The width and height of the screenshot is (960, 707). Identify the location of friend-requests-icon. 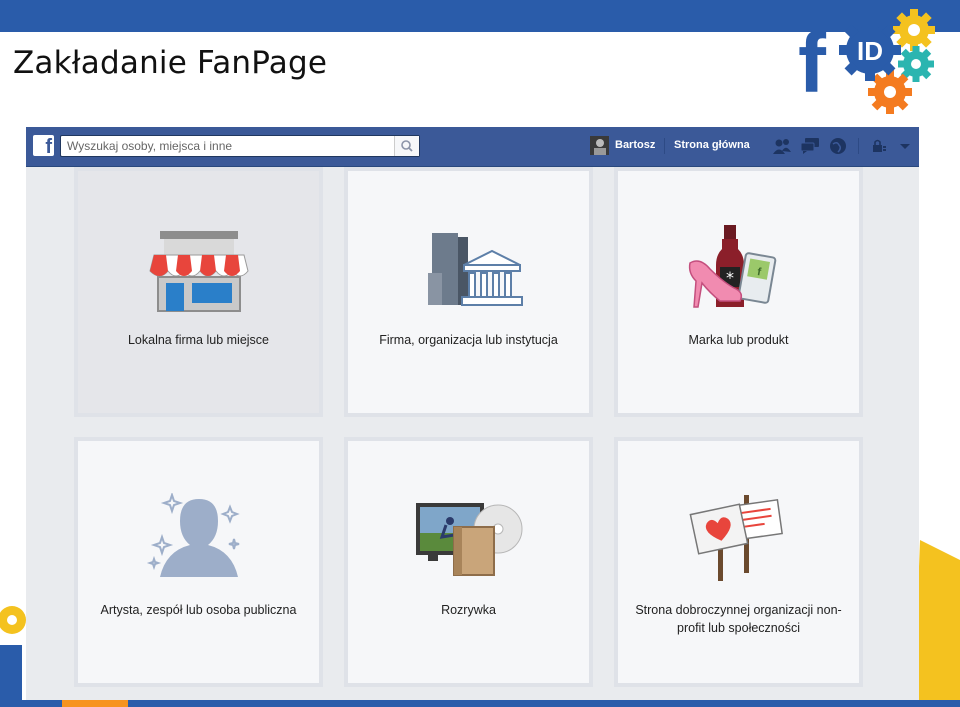
(782, 146).